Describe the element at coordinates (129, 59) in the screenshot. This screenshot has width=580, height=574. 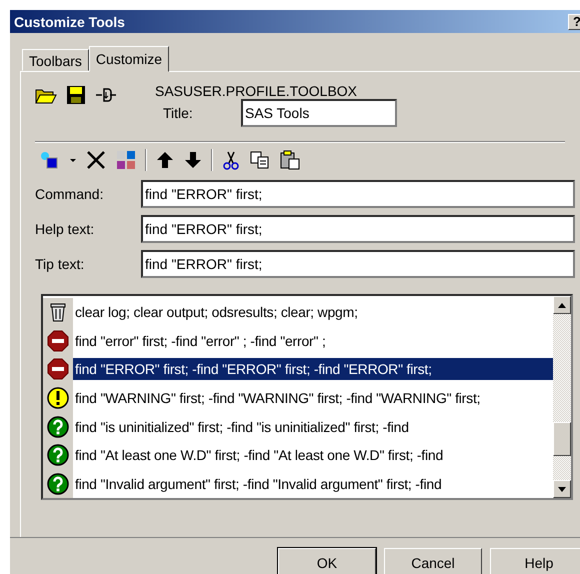
I see `tab: Customize` at that location.